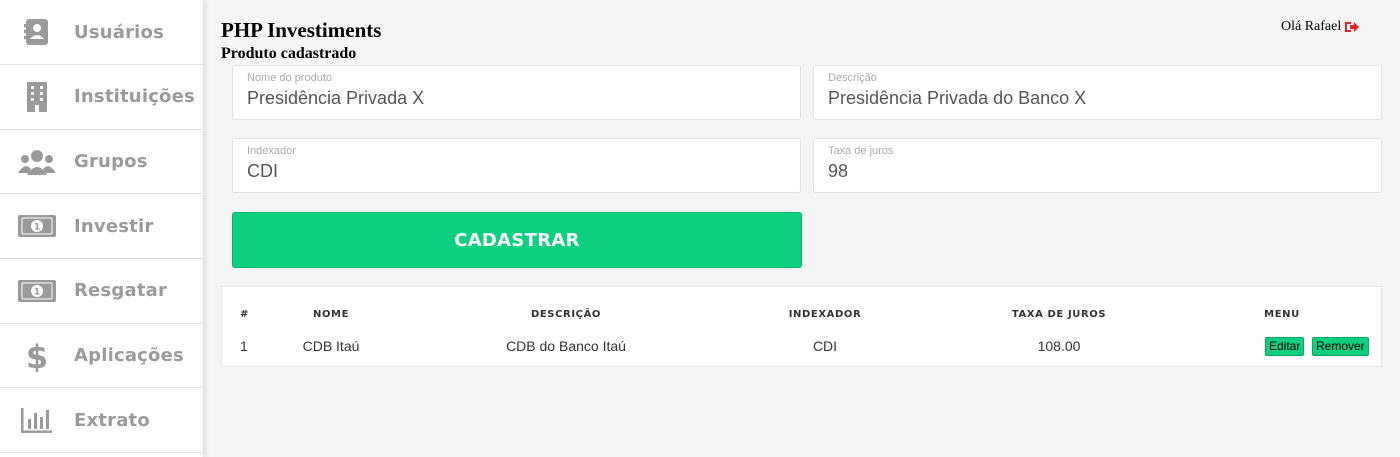 This screenshot has width=1400, height=457. I want to click on dollar-sign-icon: $, so click(37, 356).